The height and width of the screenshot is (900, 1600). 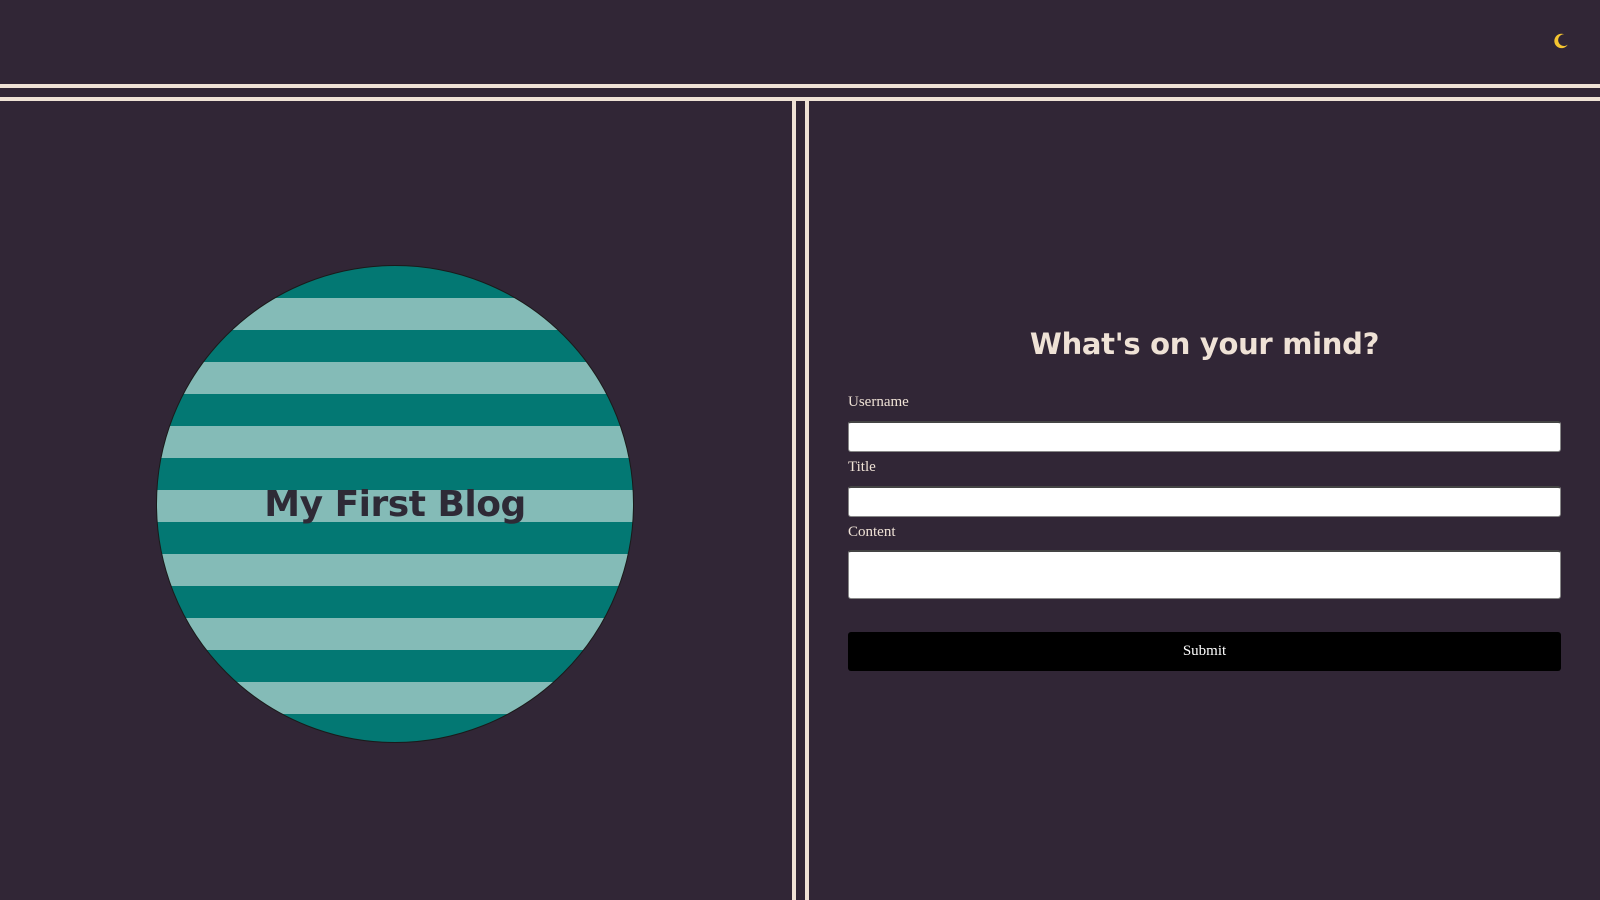 I want to click on submit-button: Submit, so click(x=1204, y=651).